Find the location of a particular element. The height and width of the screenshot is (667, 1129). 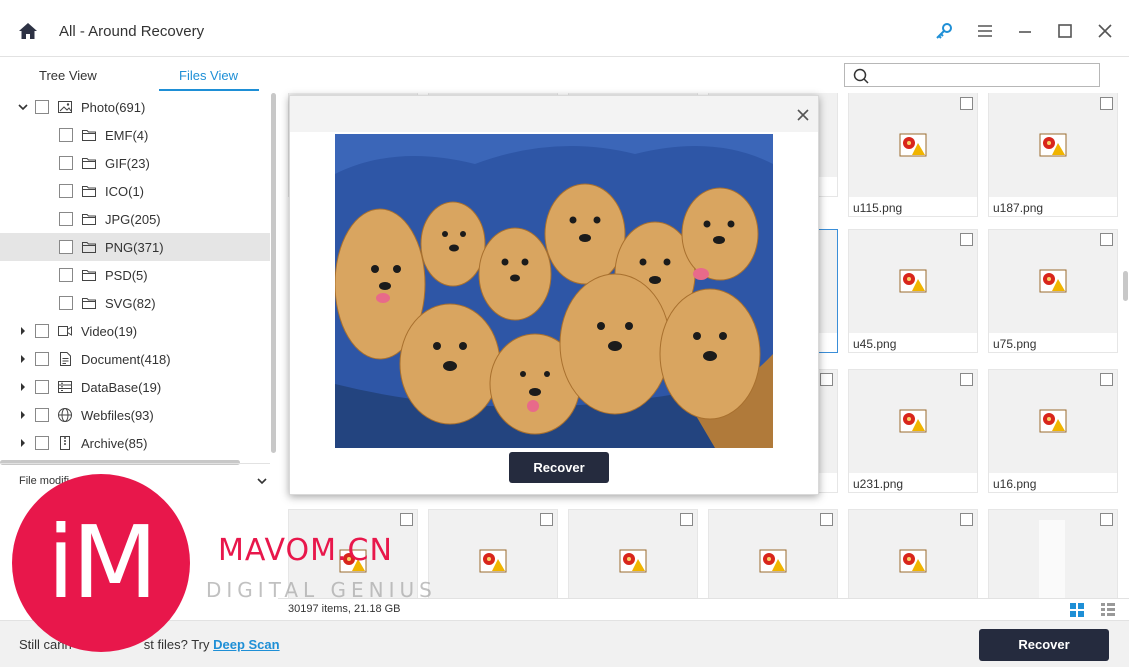

home-icon is located at coordinates (28, 31).